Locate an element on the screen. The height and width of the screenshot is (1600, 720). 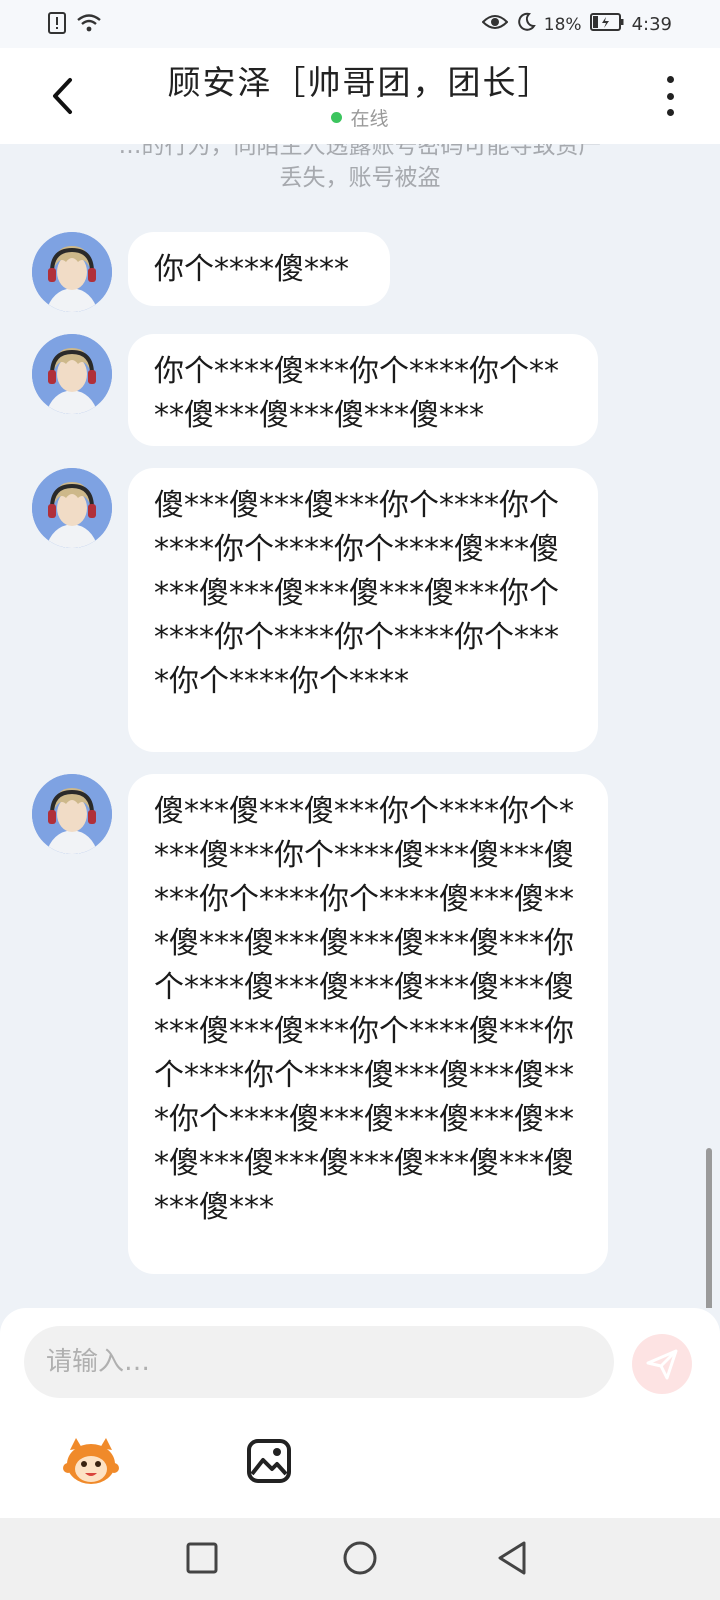
clock: 4:39 is located at coordinates (651, 24).